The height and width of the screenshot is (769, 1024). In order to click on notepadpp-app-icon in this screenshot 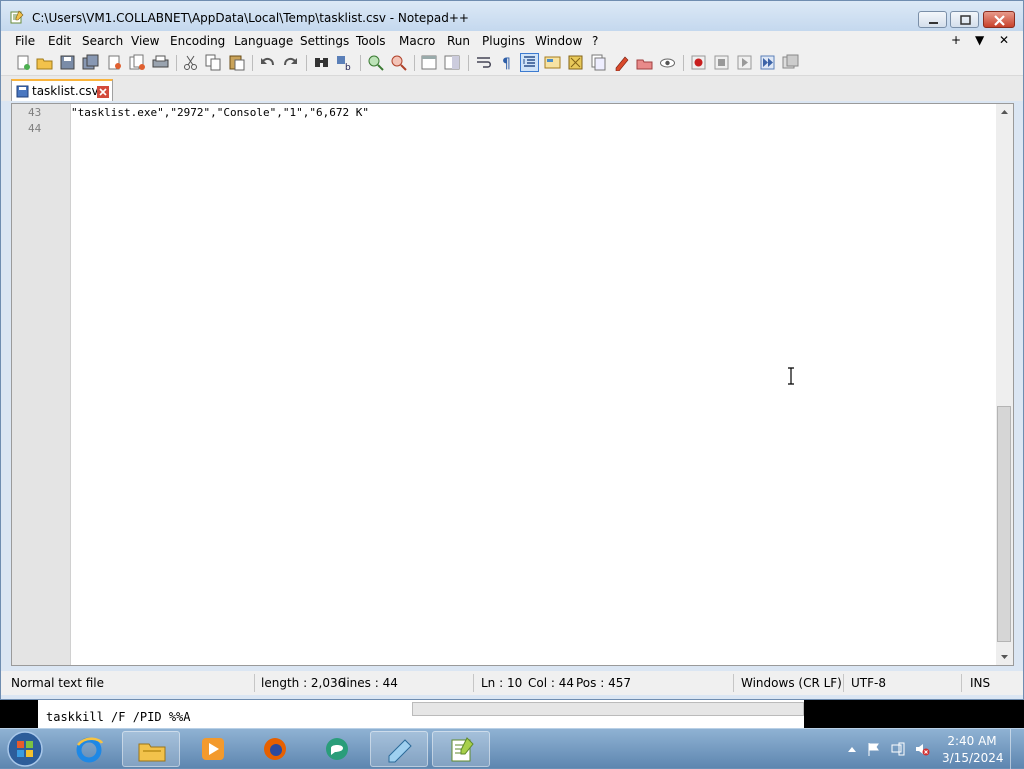, I will do `click(17, 17)`.